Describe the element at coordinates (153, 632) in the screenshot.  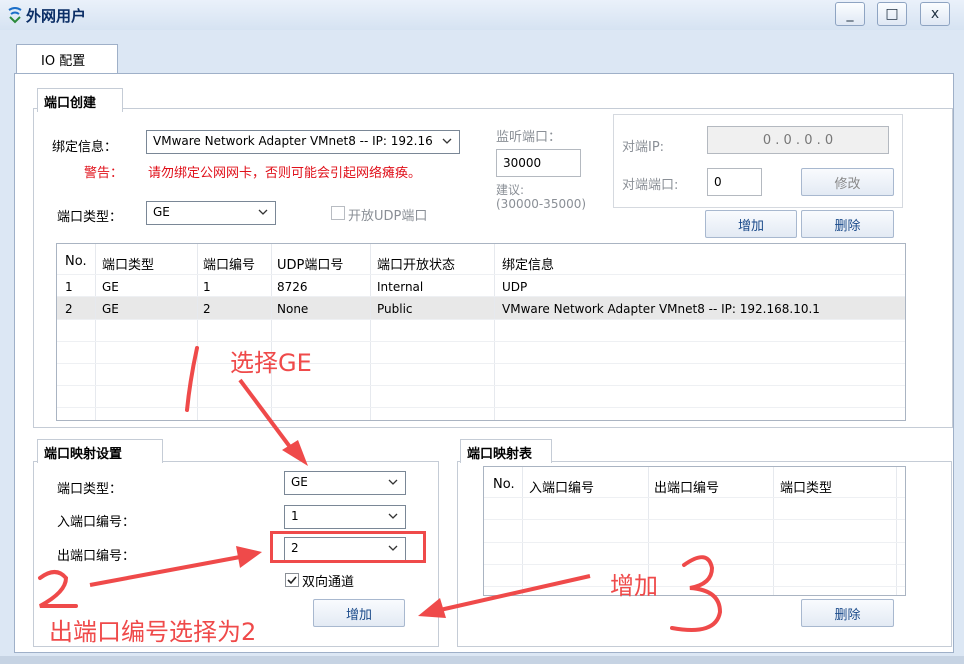
I see `annotation-out-port-note: 出端口编号选择为2` at that location.